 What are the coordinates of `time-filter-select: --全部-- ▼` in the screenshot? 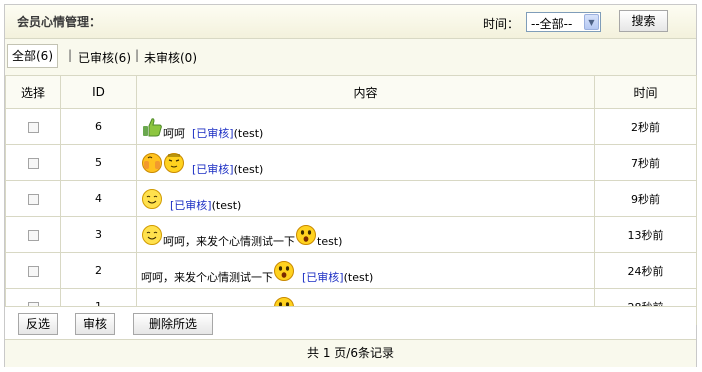 It's located at (563, 22).